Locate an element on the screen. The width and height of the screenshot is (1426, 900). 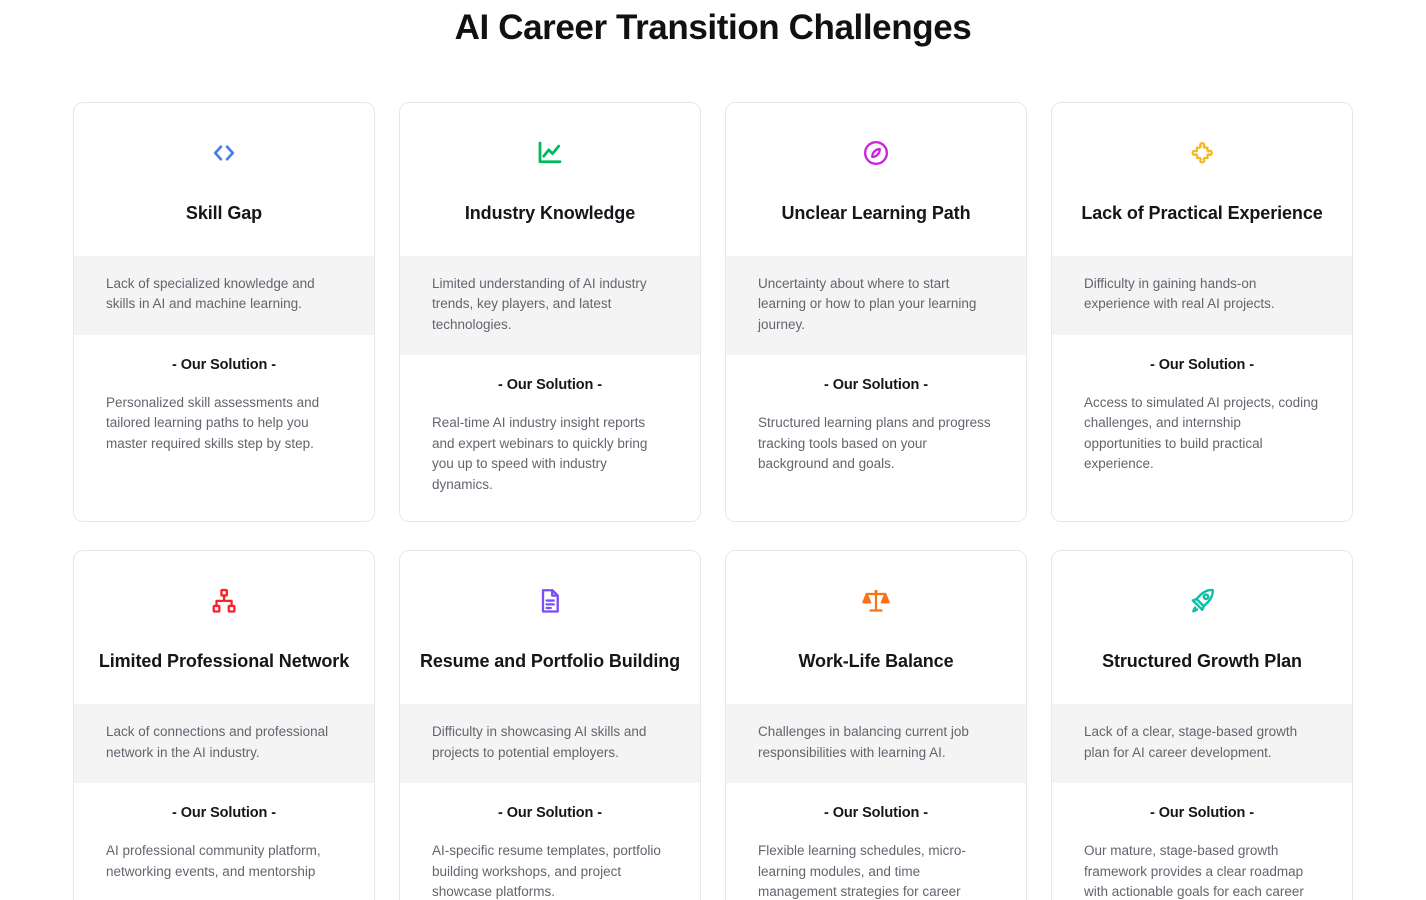
card-title: Limited Professional Network is located at coordinates (224, 661).